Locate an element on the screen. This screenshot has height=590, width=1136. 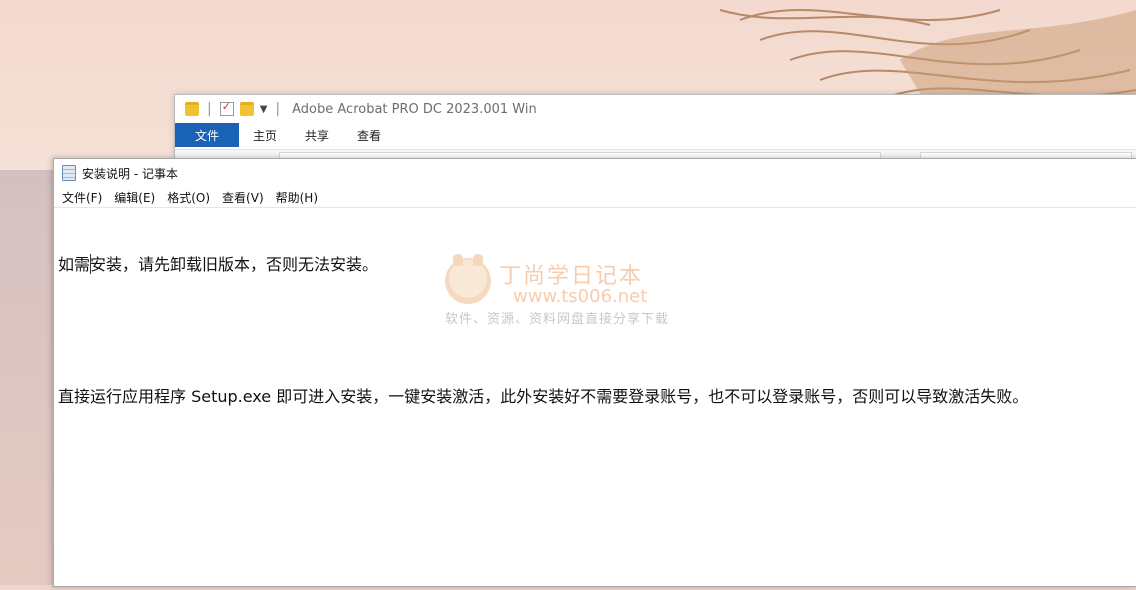
new-folder-icon is located at coordinates (246, 109).